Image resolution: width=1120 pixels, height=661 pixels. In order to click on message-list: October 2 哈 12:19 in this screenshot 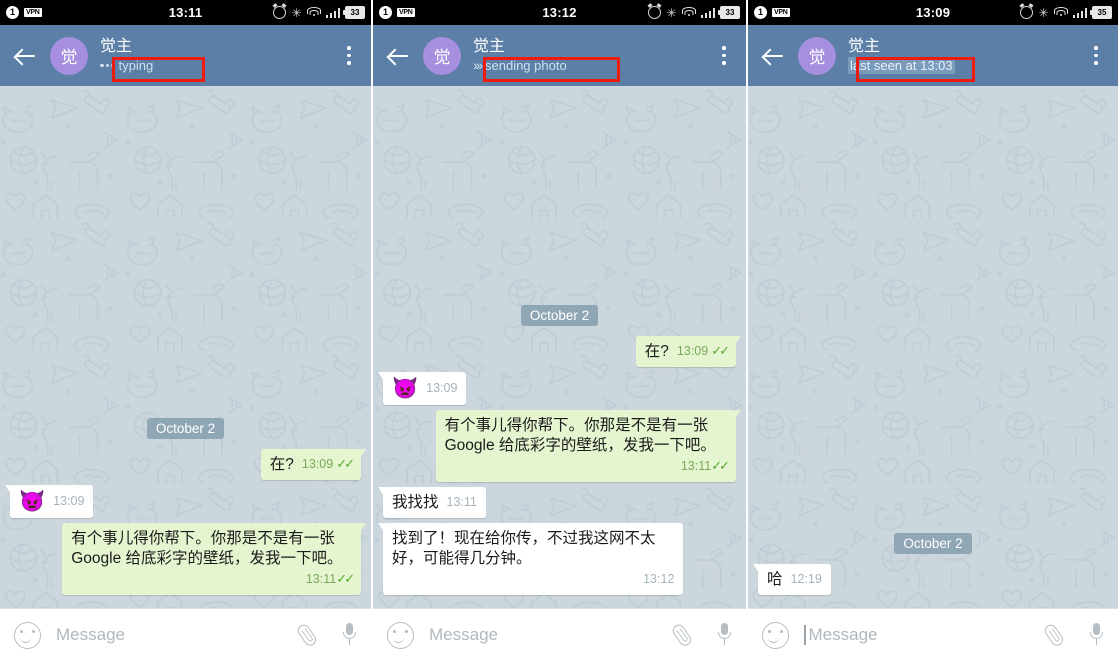, I will do `click(930, 565)`.